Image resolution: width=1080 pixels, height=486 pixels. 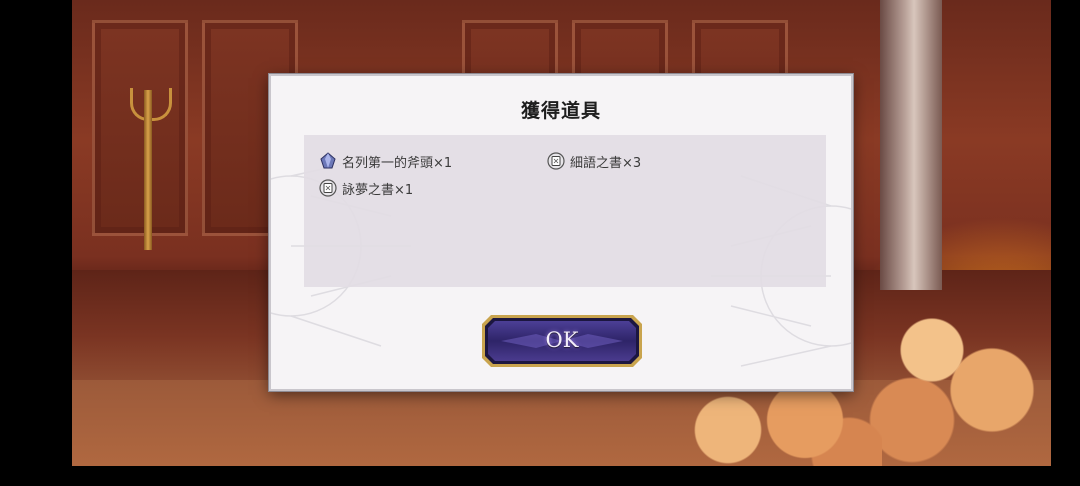 What do you see at coordinates (606, 163) in the screenshot?
I see `item-label: 細語之書×3` at bounding box center [606, 163].